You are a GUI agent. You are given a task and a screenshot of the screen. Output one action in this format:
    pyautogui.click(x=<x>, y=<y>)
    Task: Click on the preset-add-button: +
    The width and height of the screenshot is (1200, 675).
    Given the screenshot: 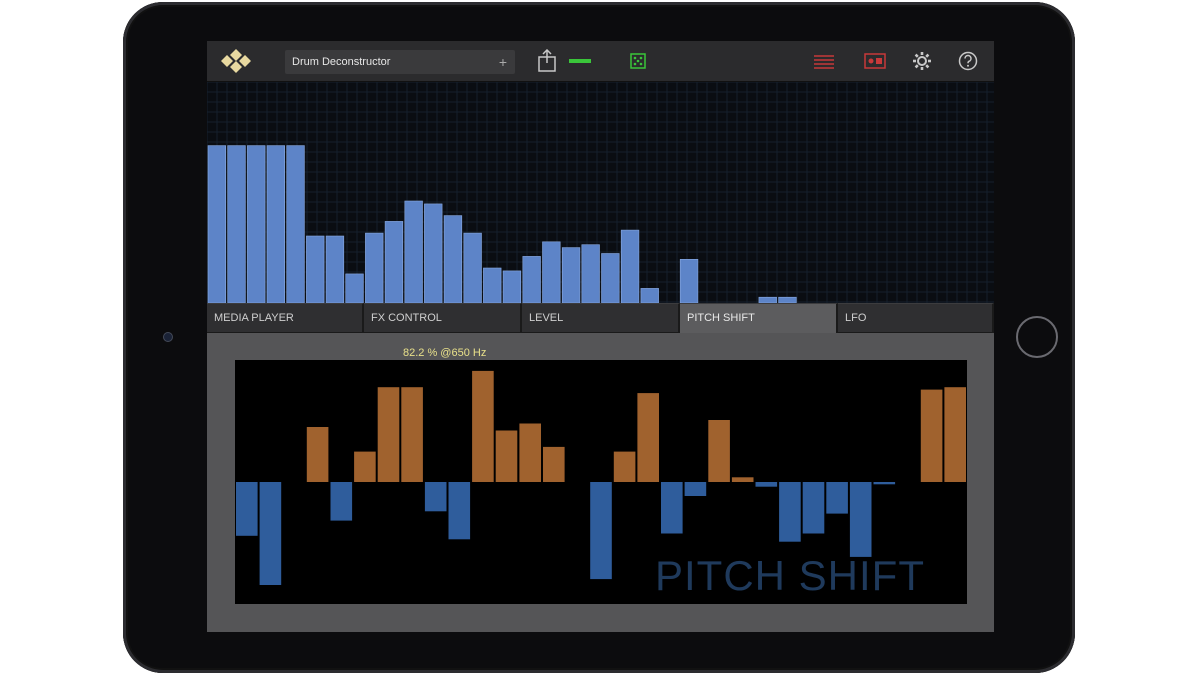 What is the action you would take?
    pyautogui.click(x=503, y=62)
    